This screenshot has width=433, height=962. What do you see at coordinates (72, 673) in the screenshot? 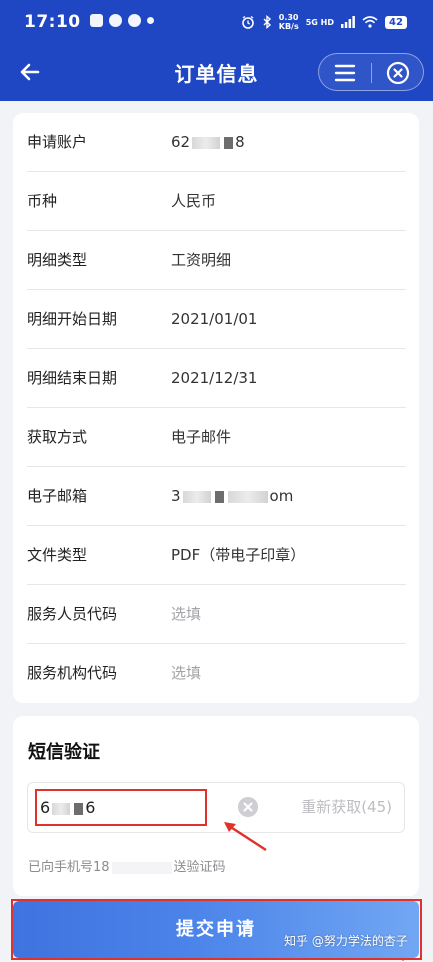
I see `row-label: 服务机构代码` at bounding box center [72, 673].